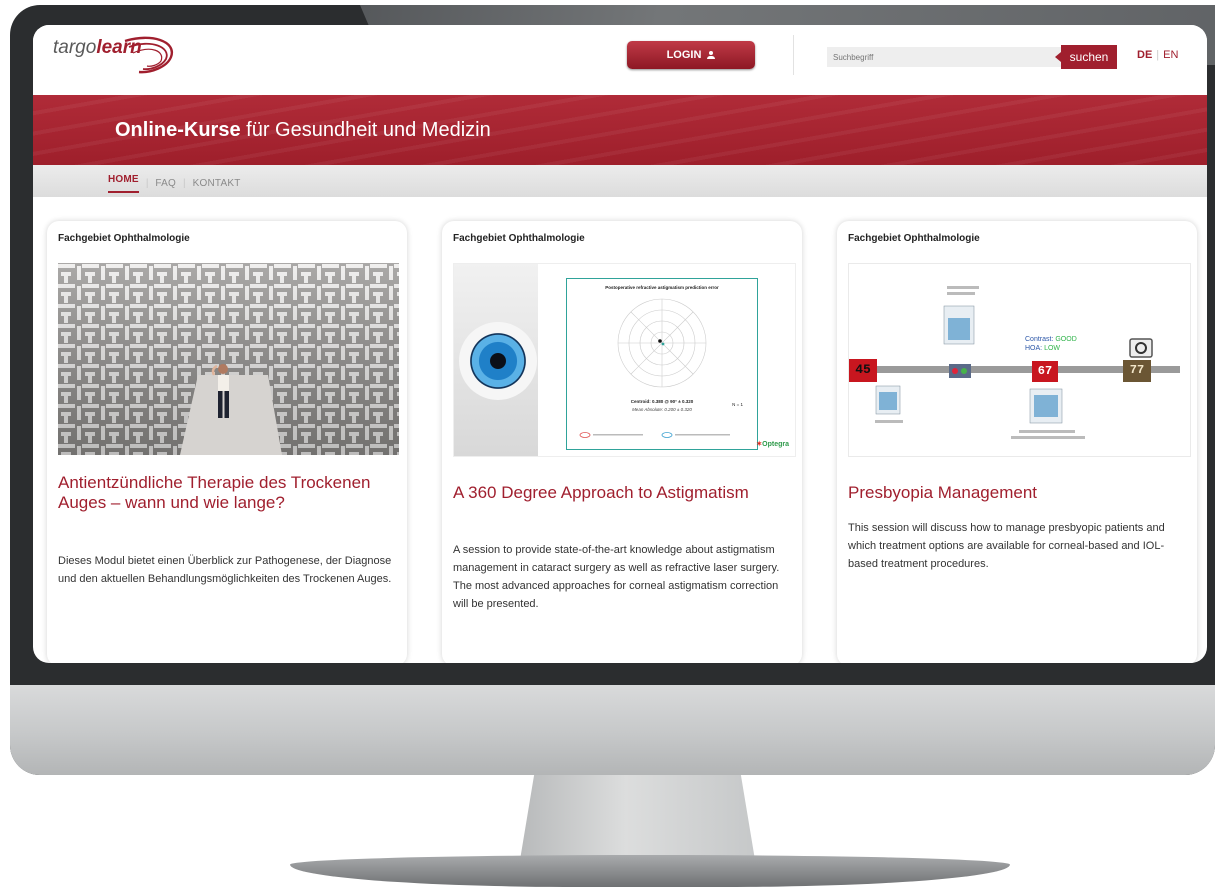  I want to click on presbyopia-timeline, so click(1014, 362).